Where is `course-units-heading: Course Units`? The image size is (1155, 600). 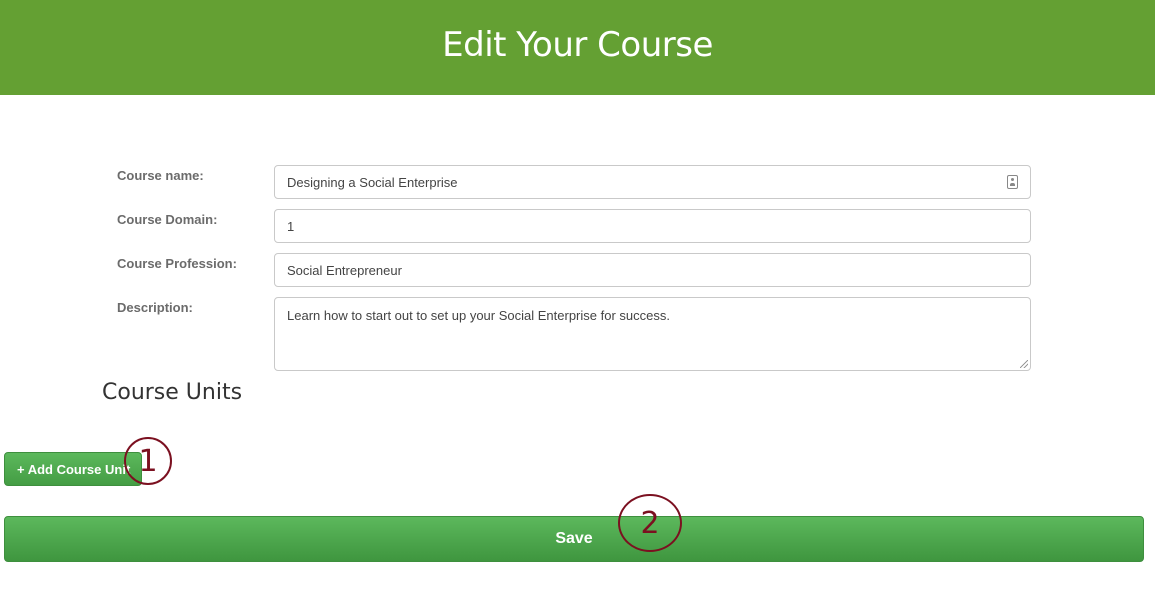 course-units-heading: Course Units is located at coordinates (172, 392).